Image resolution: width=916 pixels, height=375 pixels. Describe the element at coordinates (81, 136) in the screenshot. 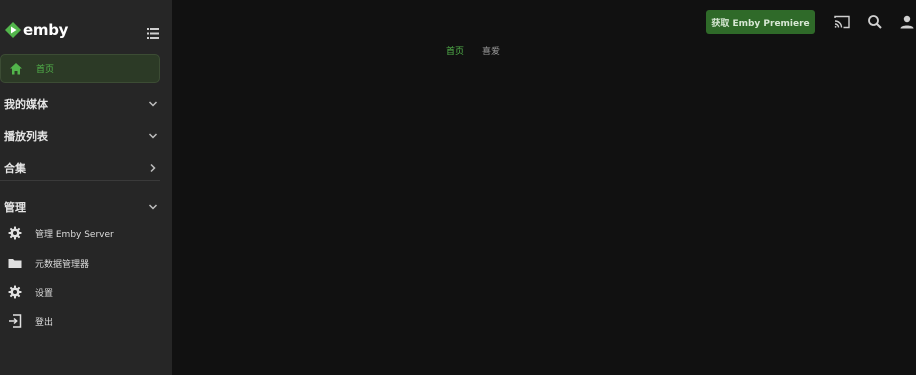

I see `section-playlists: 播放列表` at that location.